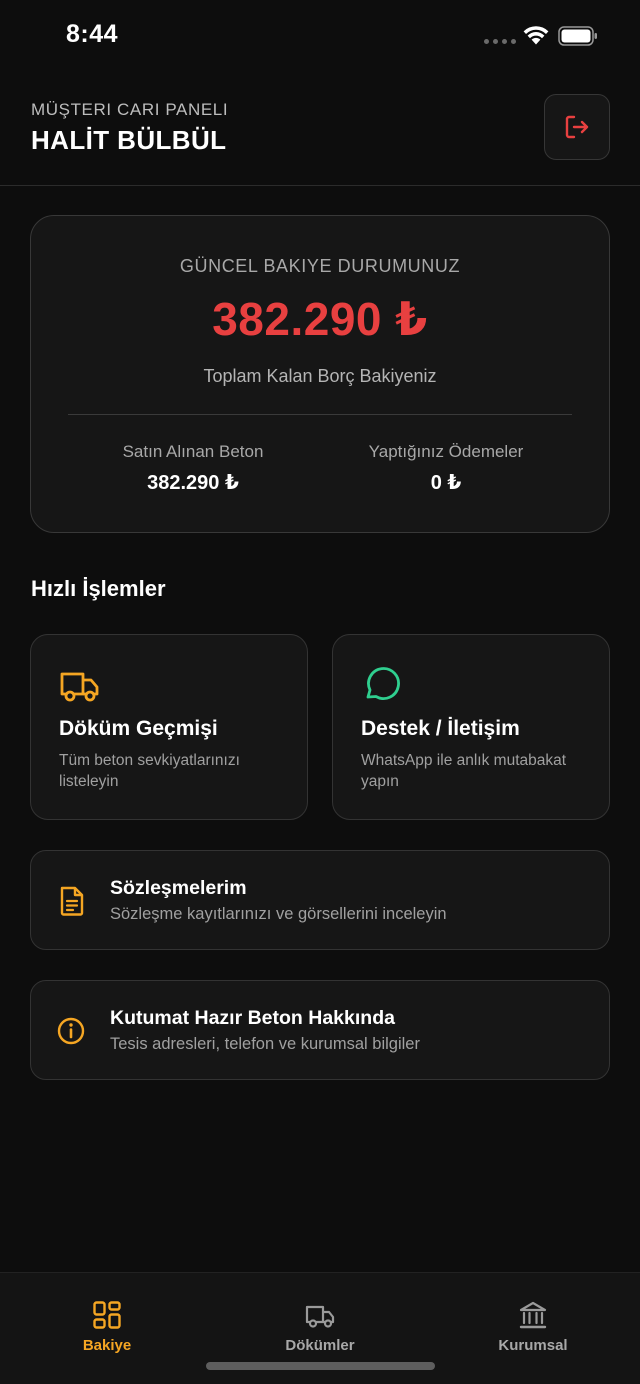 This screenshot has width=640, height=1384. What do you see at coordinates (98, 588) in the screenshot?
I see `quick-actions-title: Hızlı İşlemler` at bounding box center [98, 588].